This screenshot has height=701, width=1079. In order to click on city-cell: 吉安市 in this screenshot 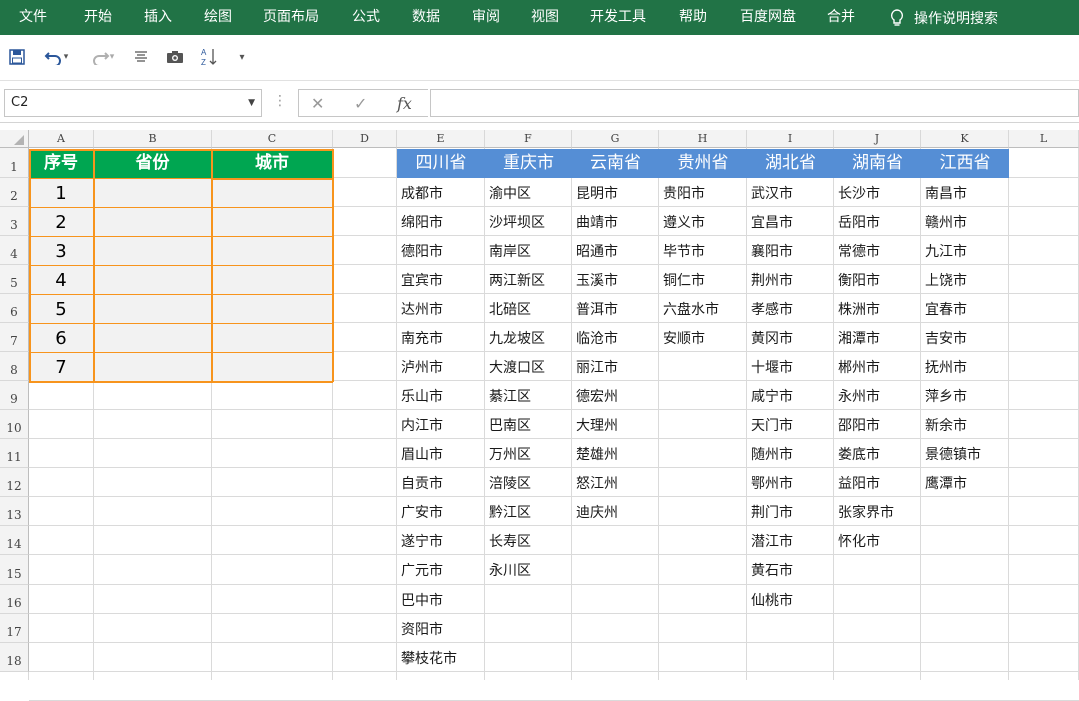, I will do `click(946, 338)`.